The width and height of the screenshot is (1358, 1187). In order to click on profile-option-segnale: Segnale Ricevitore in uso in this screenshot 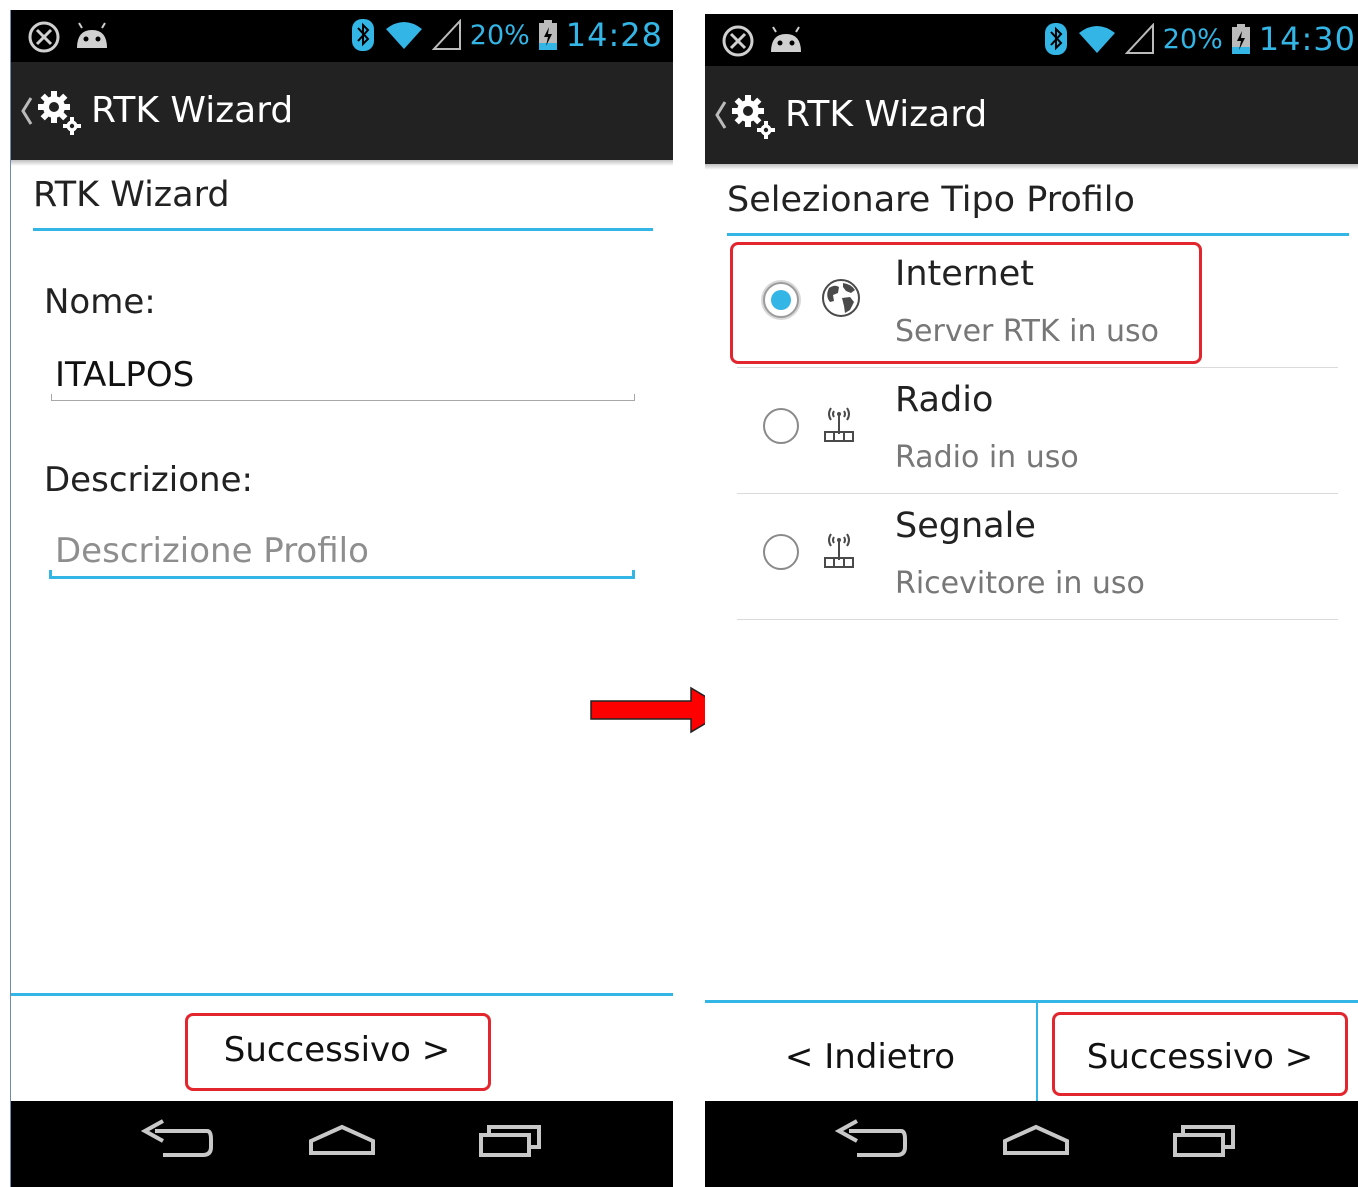, I will do `click(1035, 557)`.